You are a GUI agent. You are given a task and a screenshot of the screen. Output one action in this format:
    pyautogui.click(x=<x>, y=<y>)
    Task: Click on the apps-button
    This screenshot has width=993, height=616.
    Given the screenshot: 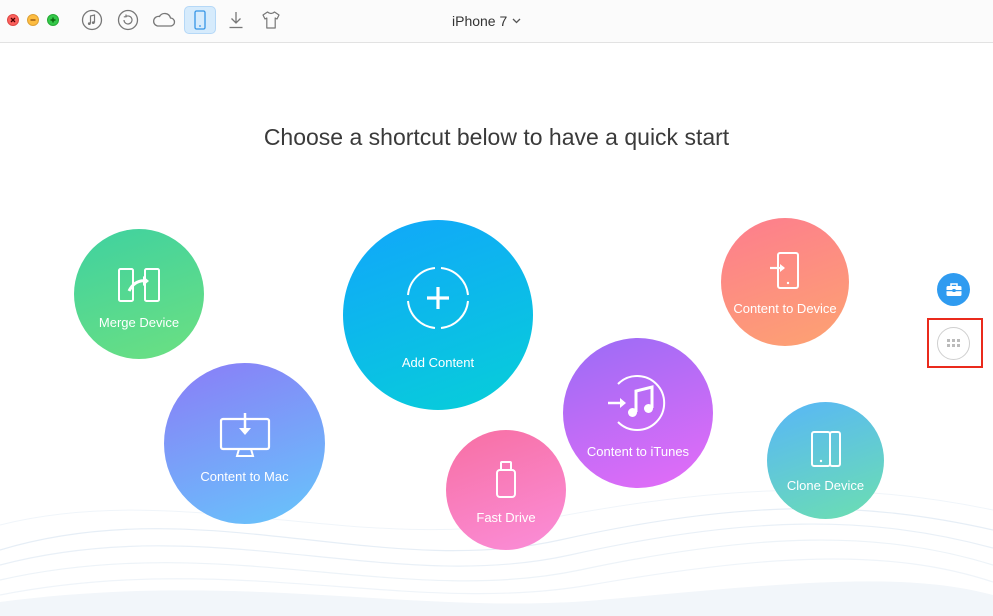 What is the action you would take?
    pyautogui.click(x=953, y=343)
    